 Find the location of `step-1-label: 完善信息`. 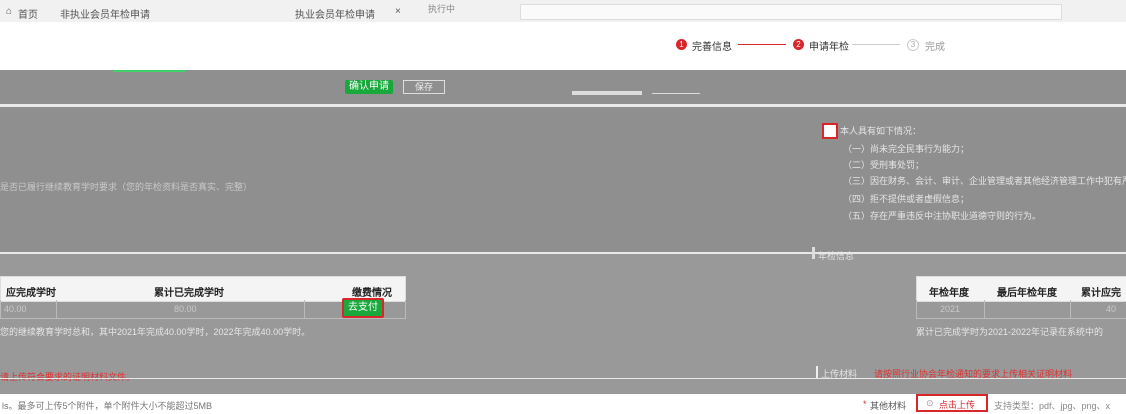

step-1-label: 完善信息 is located at coordinates (712, 47).